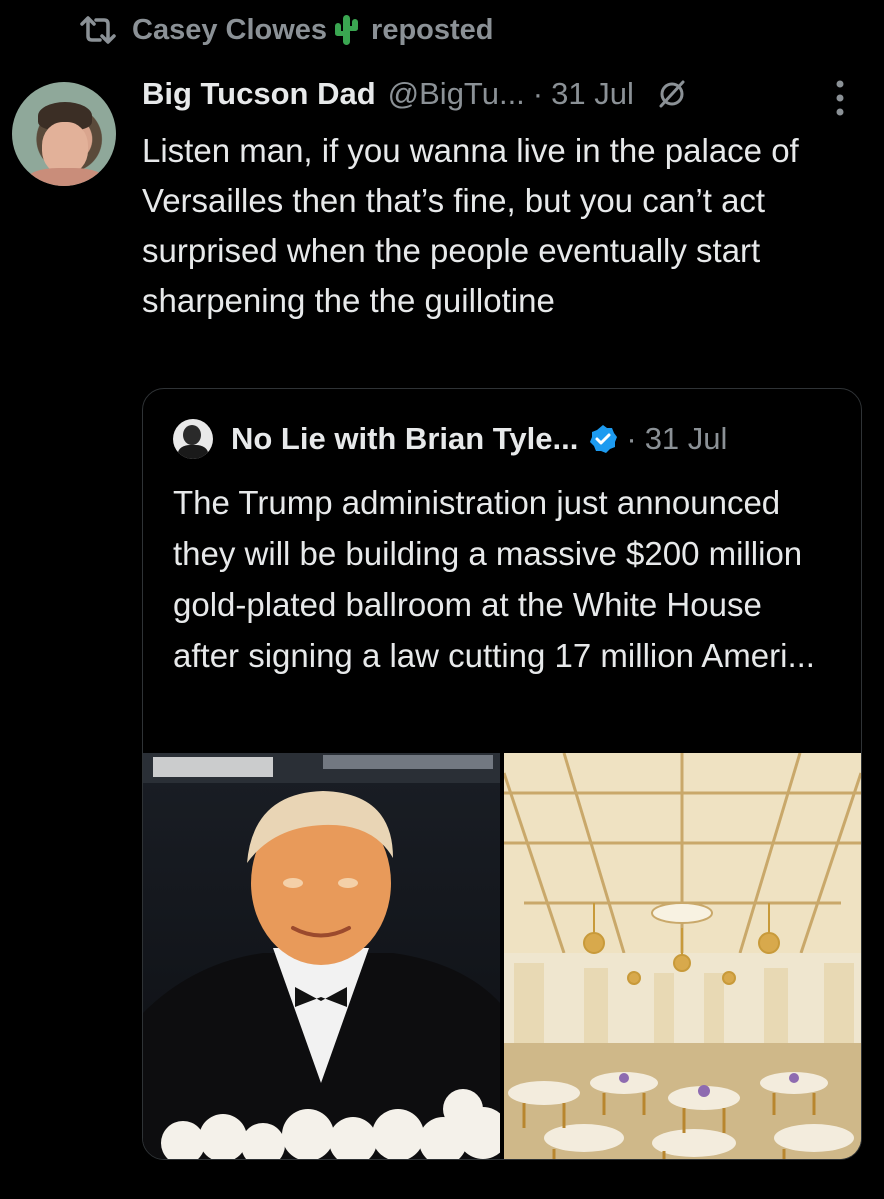 This screenshot has height=1199, width=884. What do you see at coordinates (604, 439) in the screenshot?
I see `verified-badge-icon` at bounding box center [604, 439].